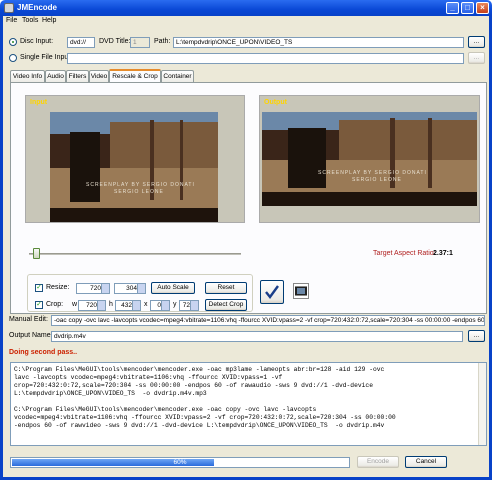 This screenshot has width=492, height=480. What do you see at coordinates (140, 42) in the screenshot?
I see `dvd-title-select: 1` at bounding box center [140, 42].